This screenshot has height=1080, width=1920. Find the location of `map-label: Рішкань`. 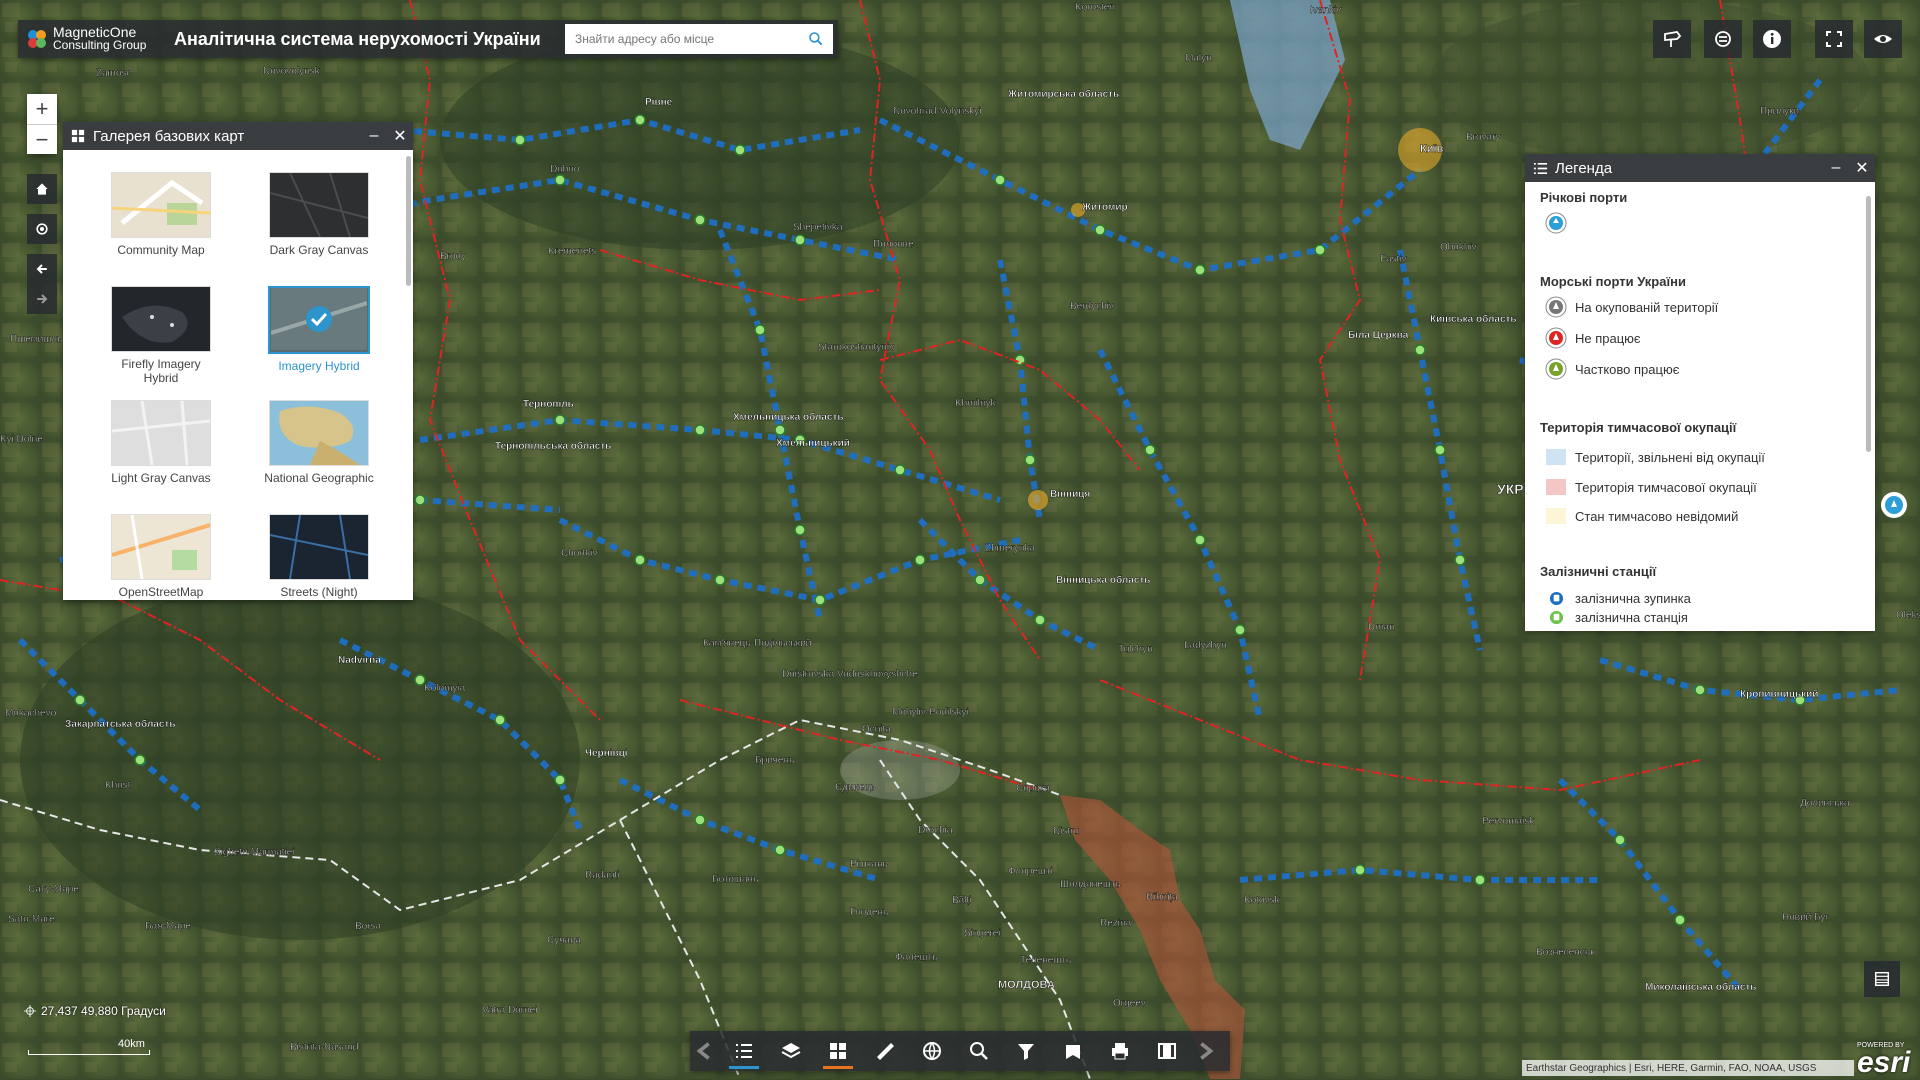

map-label: Рішкань is located at coordinates (869, 864).